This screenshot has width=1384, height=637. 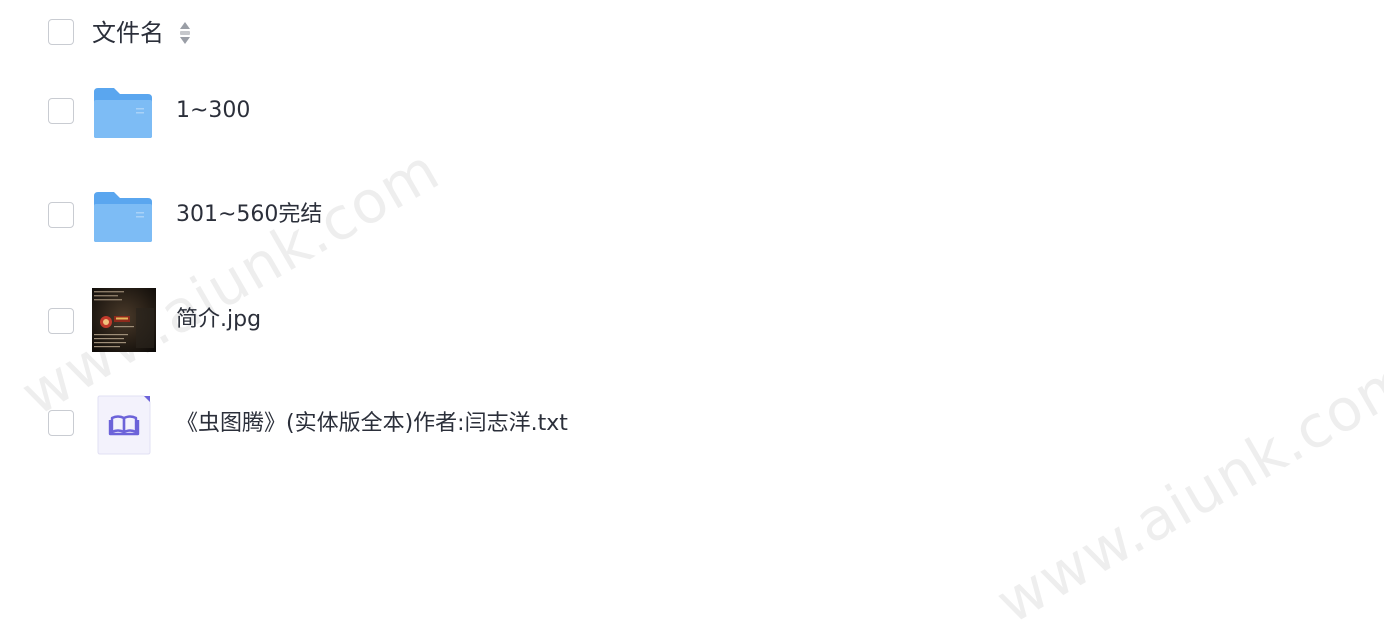 What do you see at coordinates (124, 425) in the screenshot?
I see `book-file-icon` at bounding box center [124, 425].